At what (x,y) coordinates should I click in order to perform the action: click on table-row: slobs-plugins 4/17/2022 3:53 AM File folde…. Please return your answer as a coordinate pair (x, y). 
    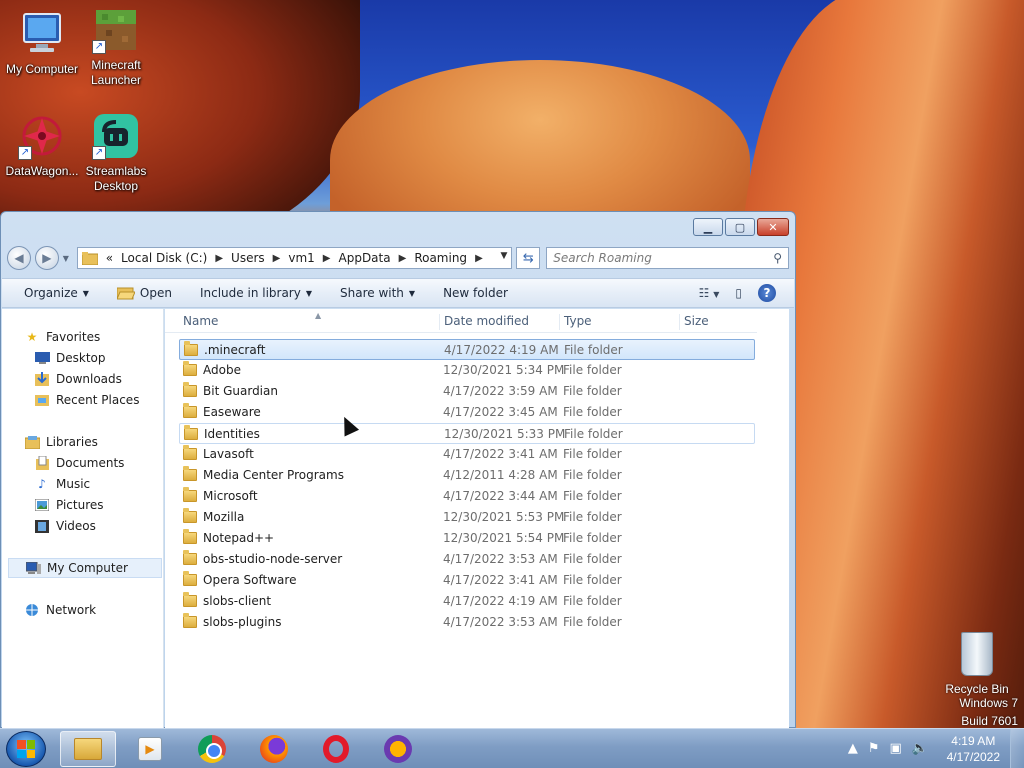
    Looking at the image, I should click on (467, 622).